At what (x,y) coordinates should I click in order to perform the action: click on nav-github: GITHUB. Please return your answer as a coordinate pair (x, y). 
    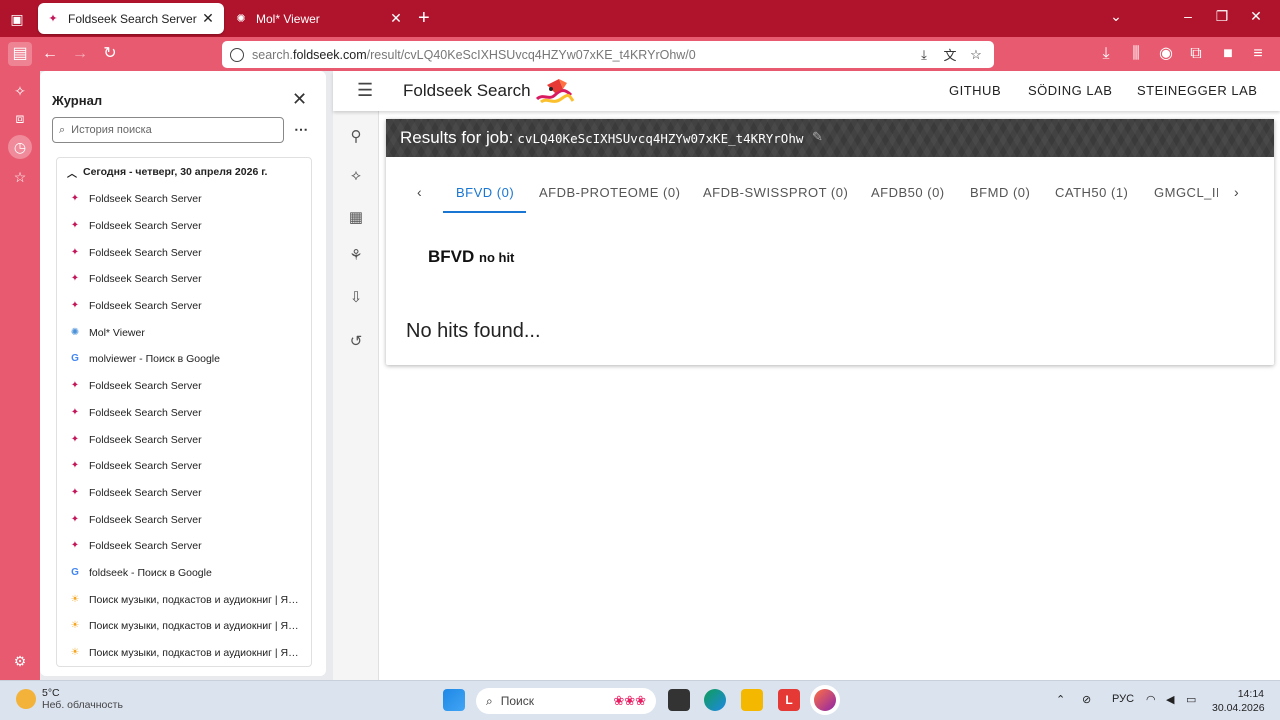
    Looking at the image, I should click on (975, 90).